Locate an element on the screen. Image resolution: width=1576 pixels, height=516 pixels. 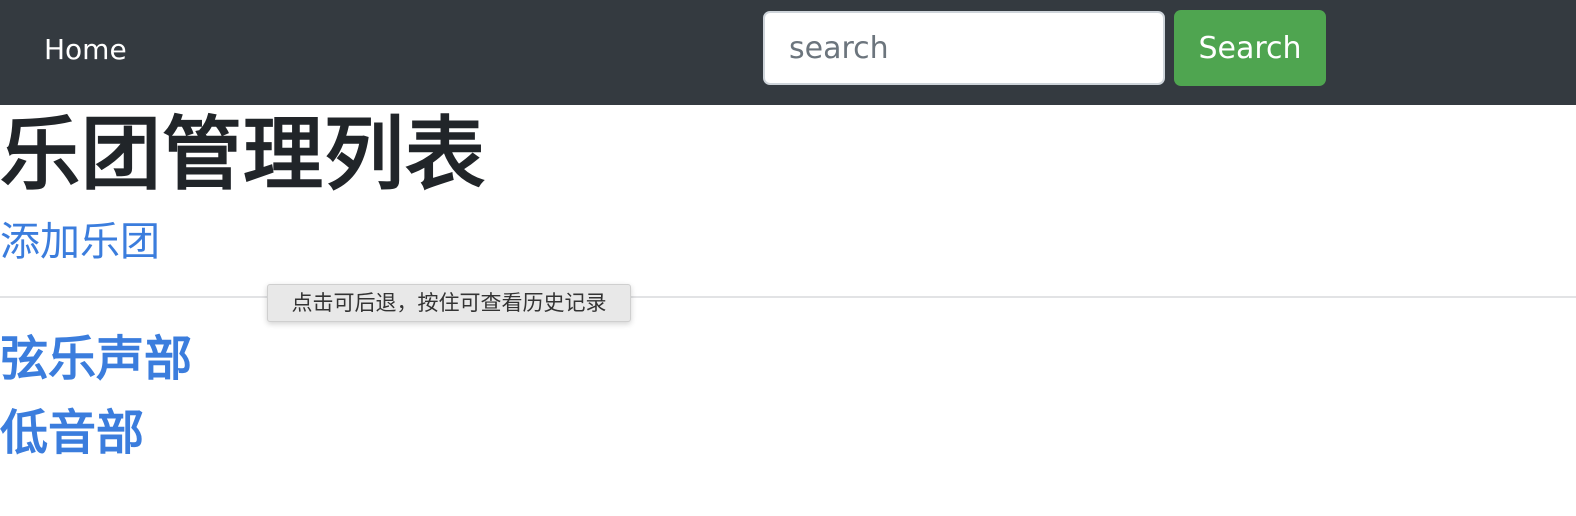
band-link: 低音部 is located at coordinates (72, 433).